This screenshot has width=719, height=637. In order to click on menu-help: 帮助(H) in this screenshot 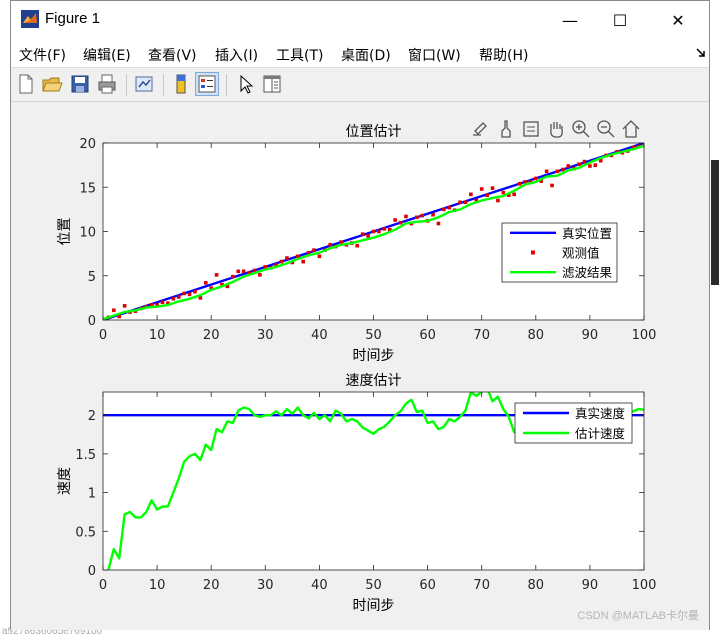, I will do `click(503, 55)`.